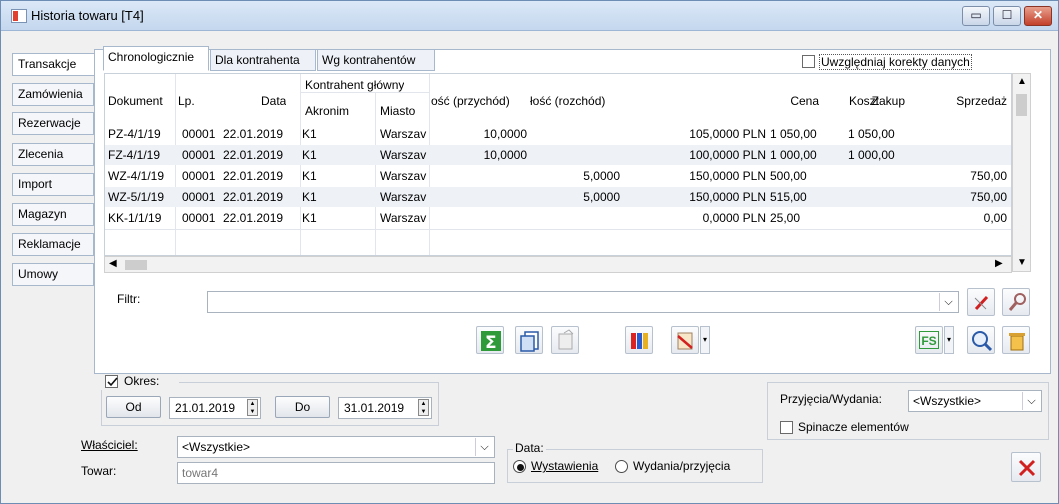 This screenshot has height=504, width=1059. Describe the element at coordinates (53, 244) in the screenshot. I see `left-tab-reklamacje: Reklamacje` at that location.